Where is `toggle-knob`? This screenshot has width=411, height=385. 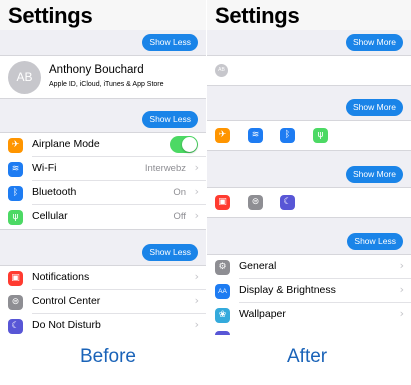 toggle-knob is located at coordinates (189, 144).